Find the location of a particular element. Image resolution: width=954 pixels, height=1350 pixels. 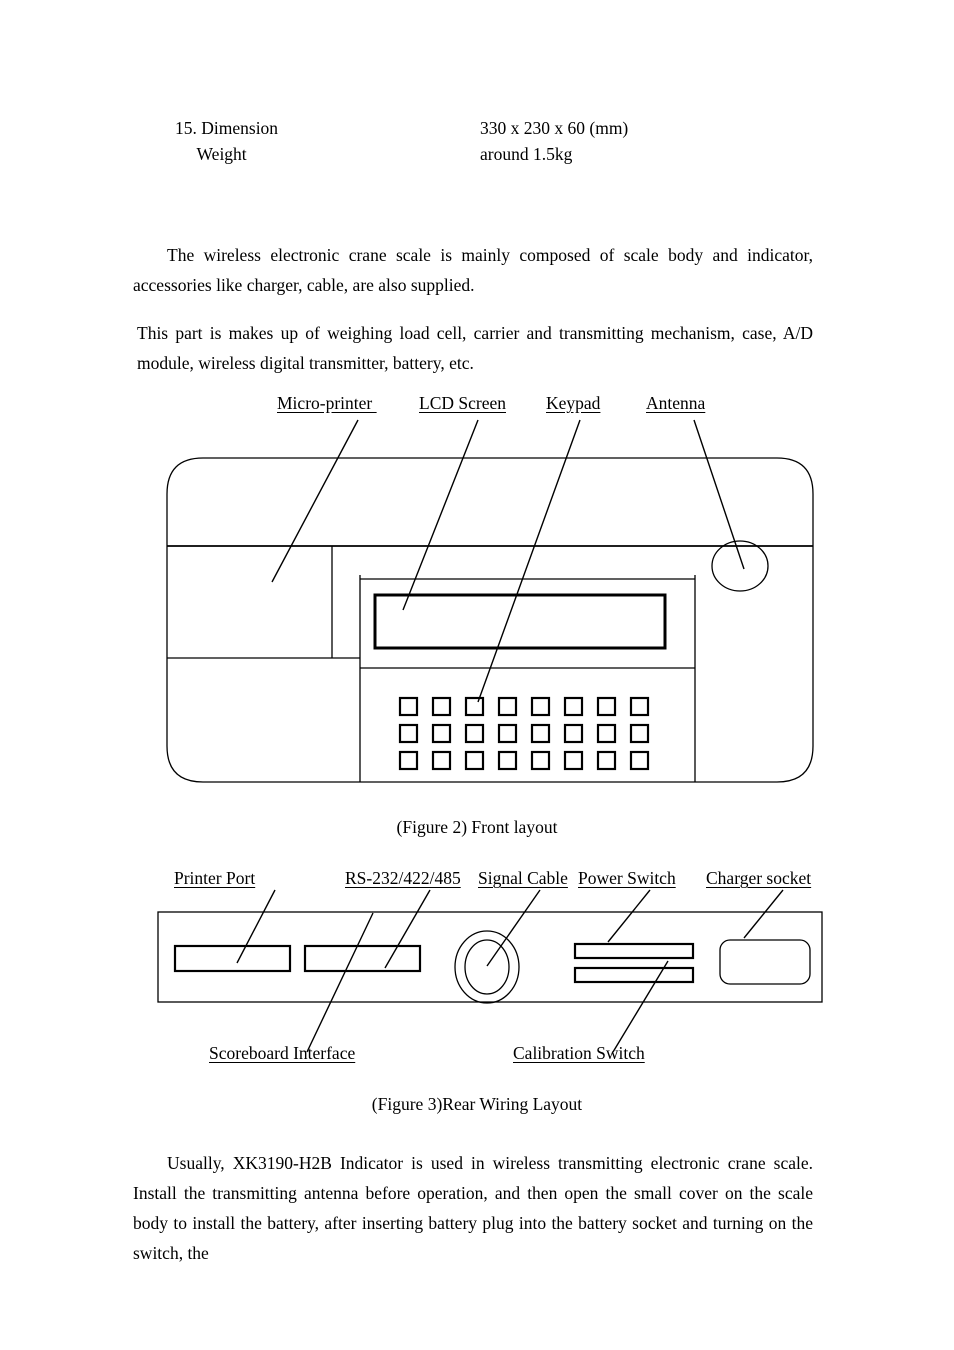

leader-line-rs232 is located at coordinates (407, 929).